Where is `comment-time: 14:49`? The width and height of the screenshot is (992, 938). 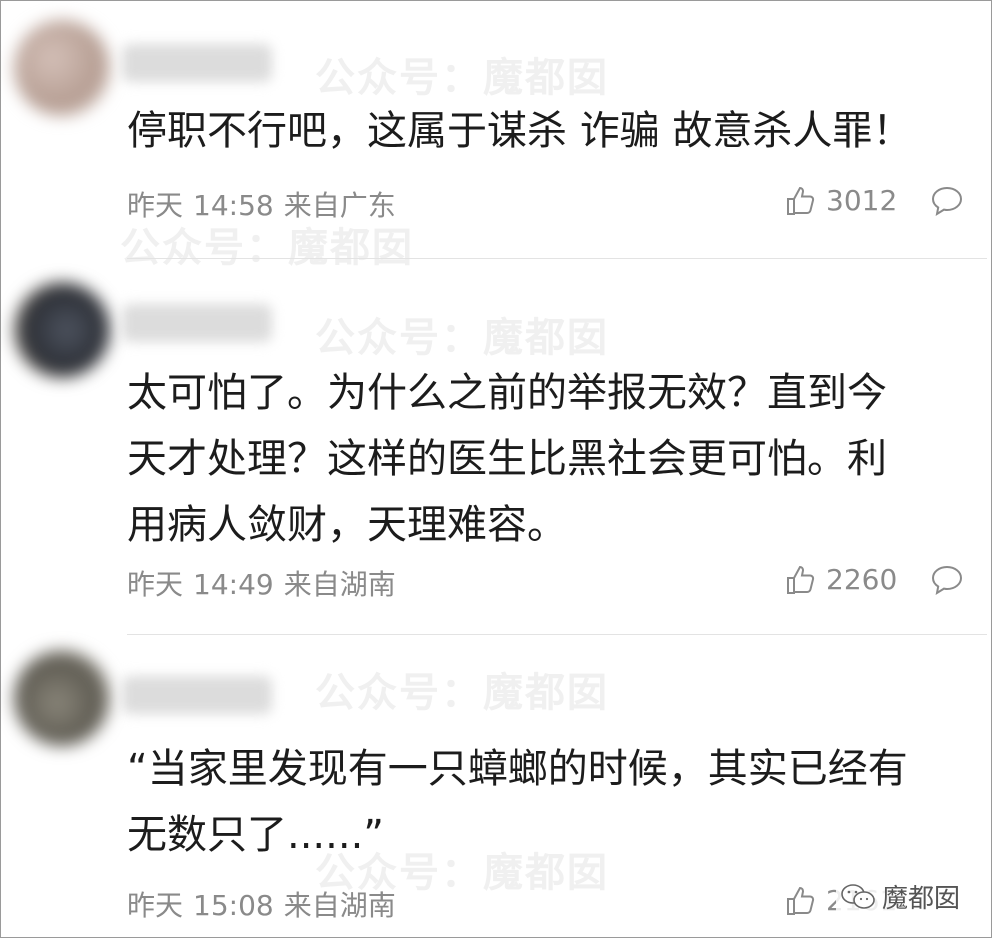 comment-time: 14:49 is located at coordinates (233, 584).